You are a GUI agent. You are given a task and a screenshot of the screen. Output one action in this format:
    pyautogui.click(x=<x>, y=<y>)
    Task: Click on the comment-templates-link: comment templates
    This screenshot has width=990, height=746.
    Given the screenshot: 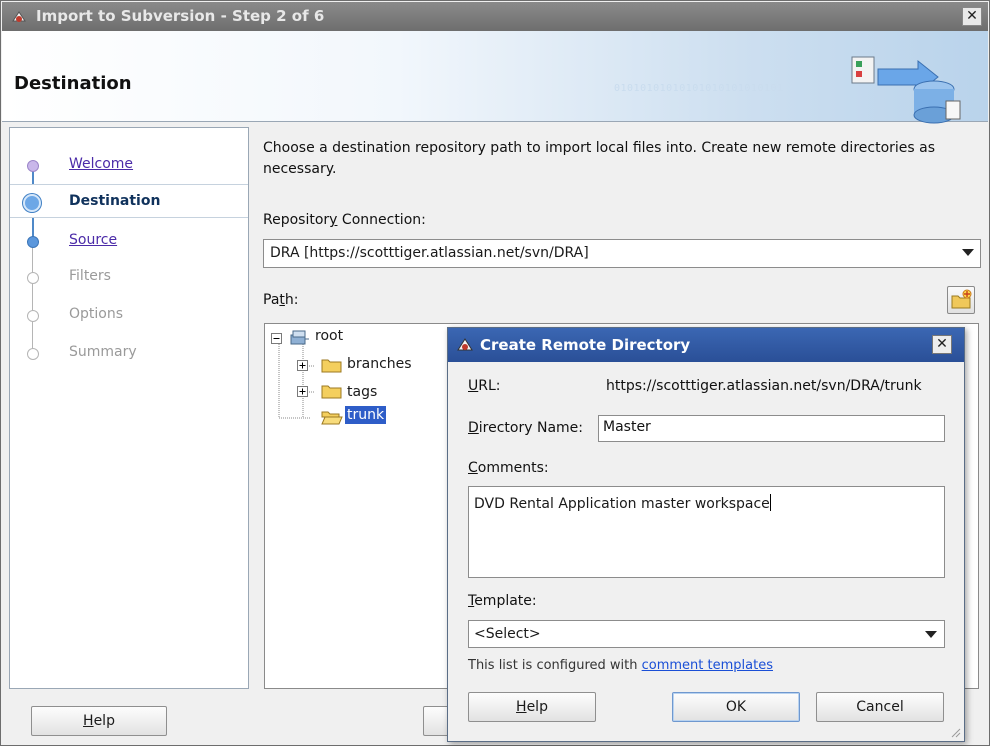 What is the action you would take?
    pyautogui.click(x=707, y=665)
    